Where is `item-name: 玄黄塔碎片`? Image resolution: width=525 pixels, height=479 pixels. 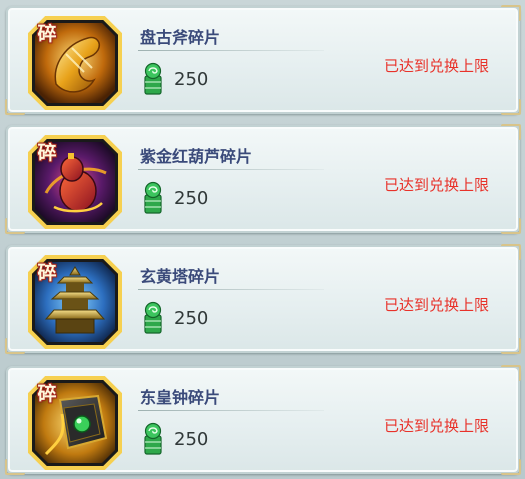 item-name: 玄黄塔碎片 is located at coordinates (180, 276).